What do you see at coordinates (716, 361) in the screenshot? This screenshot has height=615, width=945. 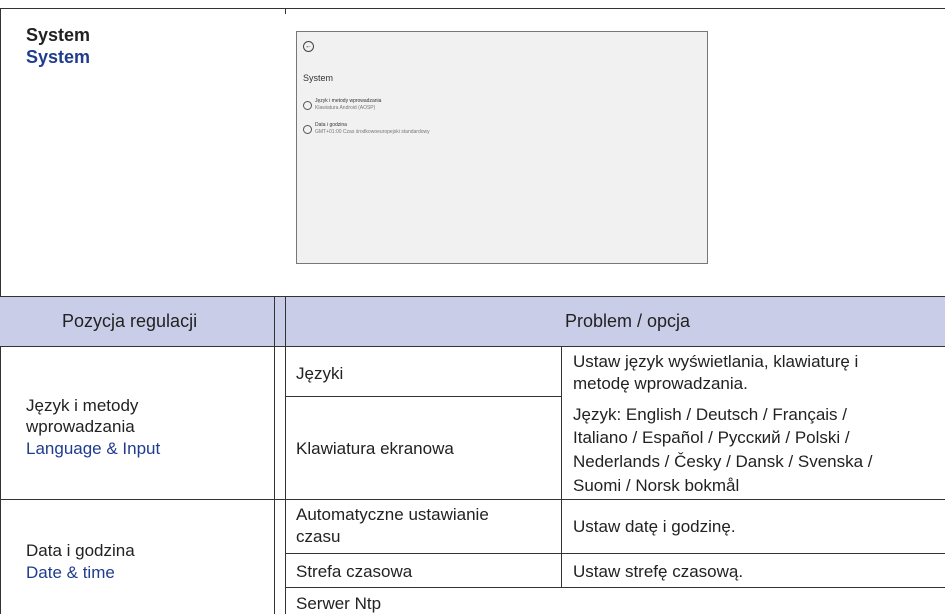 I see `languages-desc-line1: Ustaw język wyświetlania, klawiaturę i` at bounding box center [716, 361].